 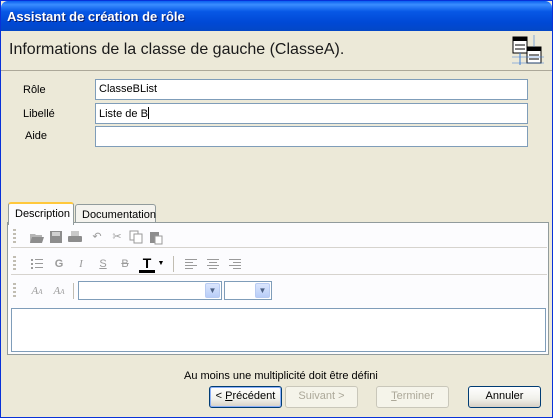 I want to click on font-increase-icon: AA, so click(x=59, y=291).